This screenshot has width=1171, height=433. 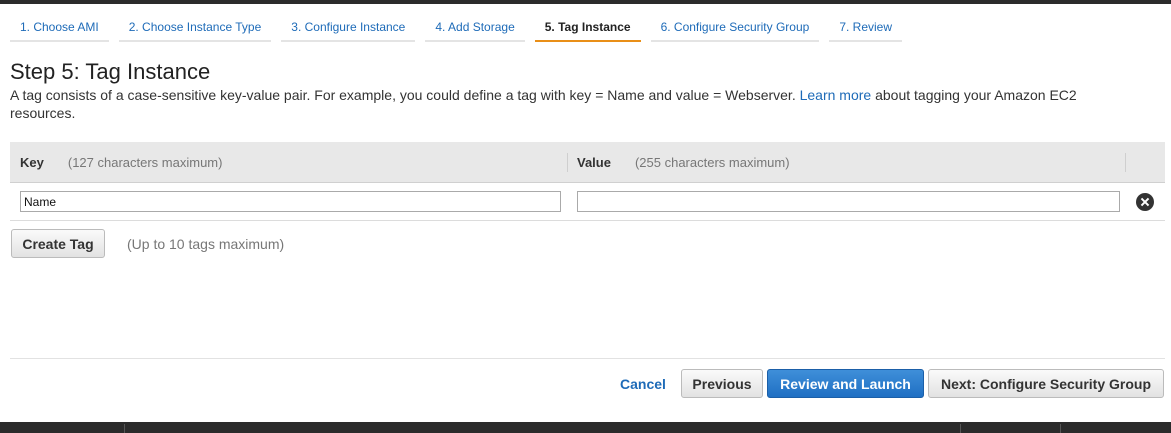 I want to click on key-column-header: Key (127 characters maximum), so click(x=121, y=162).